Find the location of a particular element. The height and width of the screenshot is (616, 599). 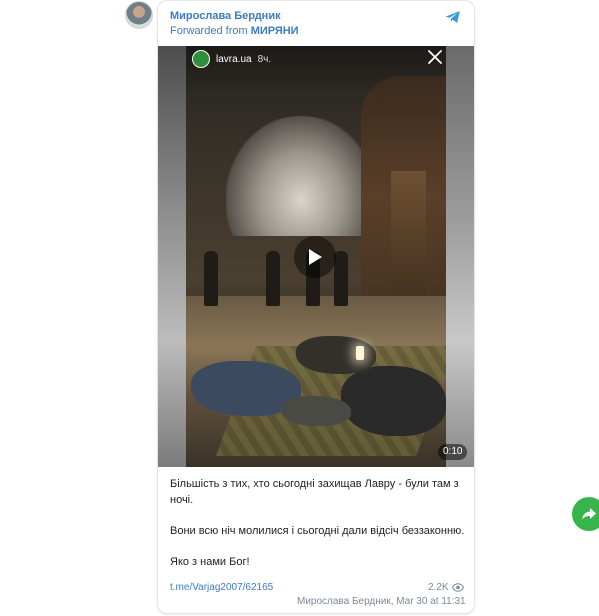

post-author: Мирослава Бердник is located at coordinates (225, 16).